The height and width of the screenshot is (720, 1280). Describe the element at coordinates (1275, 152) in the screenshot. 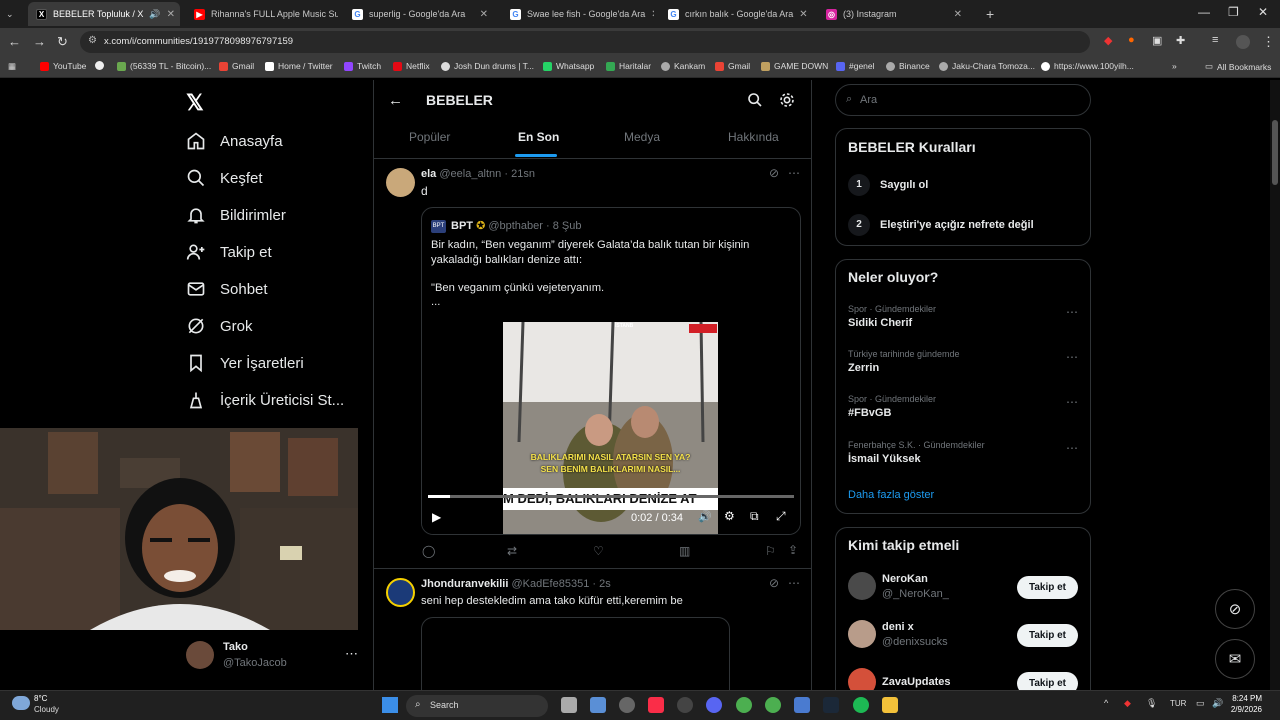

I see `scrollbar-thumb` at that location.